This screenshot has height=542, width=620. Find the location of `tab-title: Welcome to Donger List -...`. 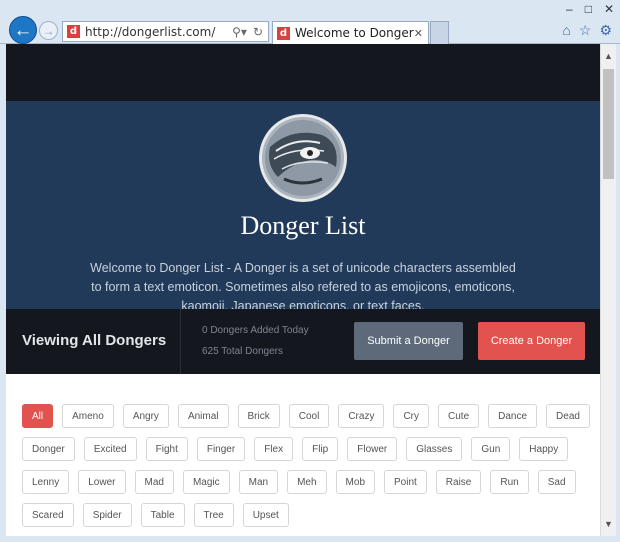

tab-title: Welcome to Donger List -... is located at coordinates (354, 33).